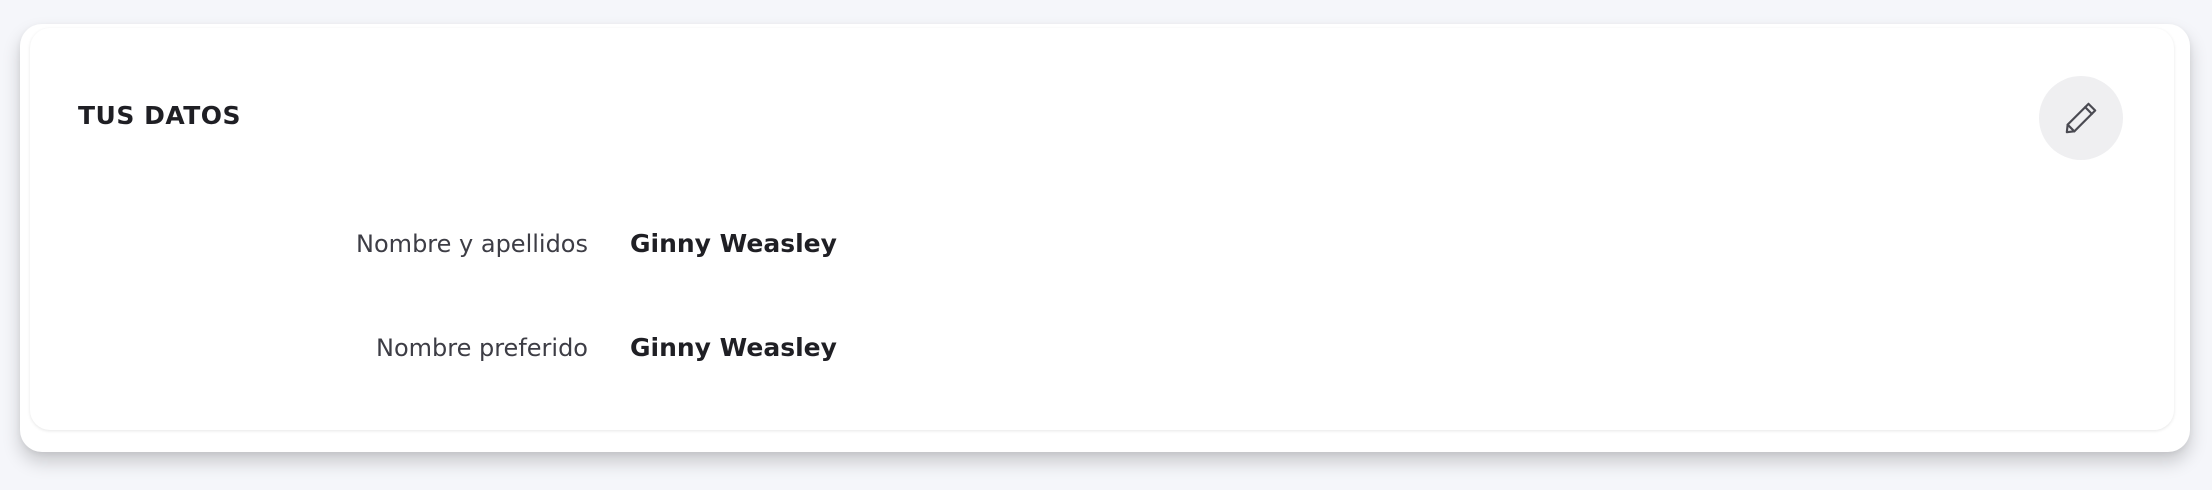 This screenshot has height=490, width=2212. What do you see at coordinates (472, 244) in the screenshot?
I see `field-label-full-name: Nombre y apellidos` at bounding box center [472, 244].